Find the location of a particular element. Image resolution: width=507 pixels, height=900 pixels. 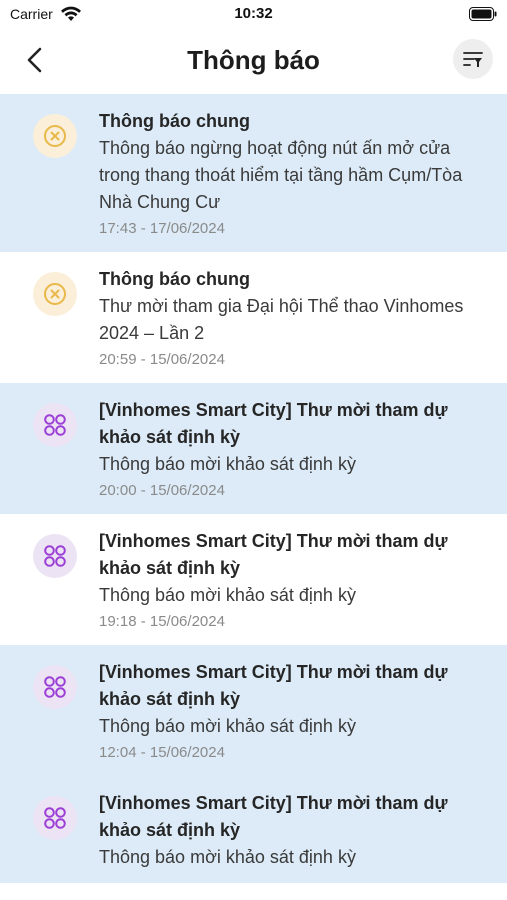

back-button is located at coordinates (36, 60).